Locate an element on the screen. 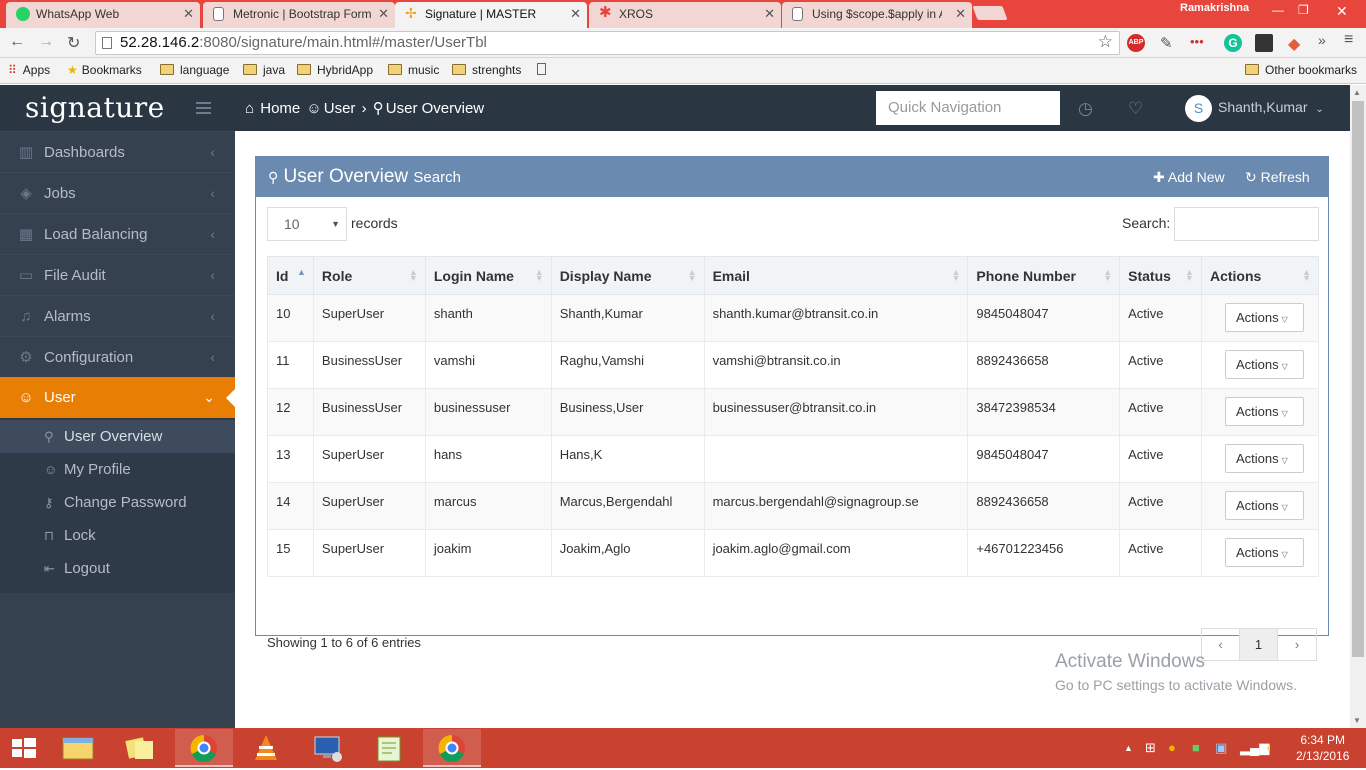  bookmark-bookmarks: ★ Bookmarks is located at coordinates (104, 70).